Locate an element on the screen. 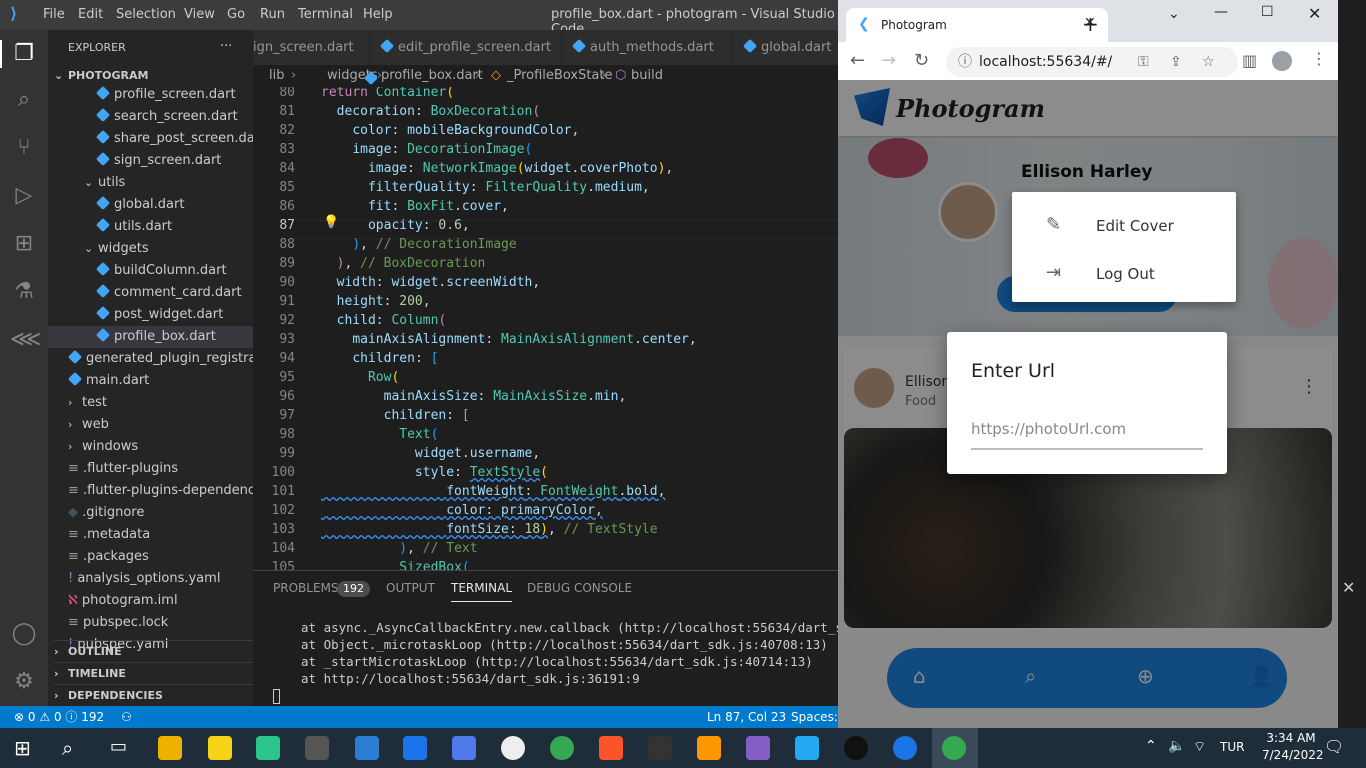  visual-studio-icon is located at coordinates (758, 748).